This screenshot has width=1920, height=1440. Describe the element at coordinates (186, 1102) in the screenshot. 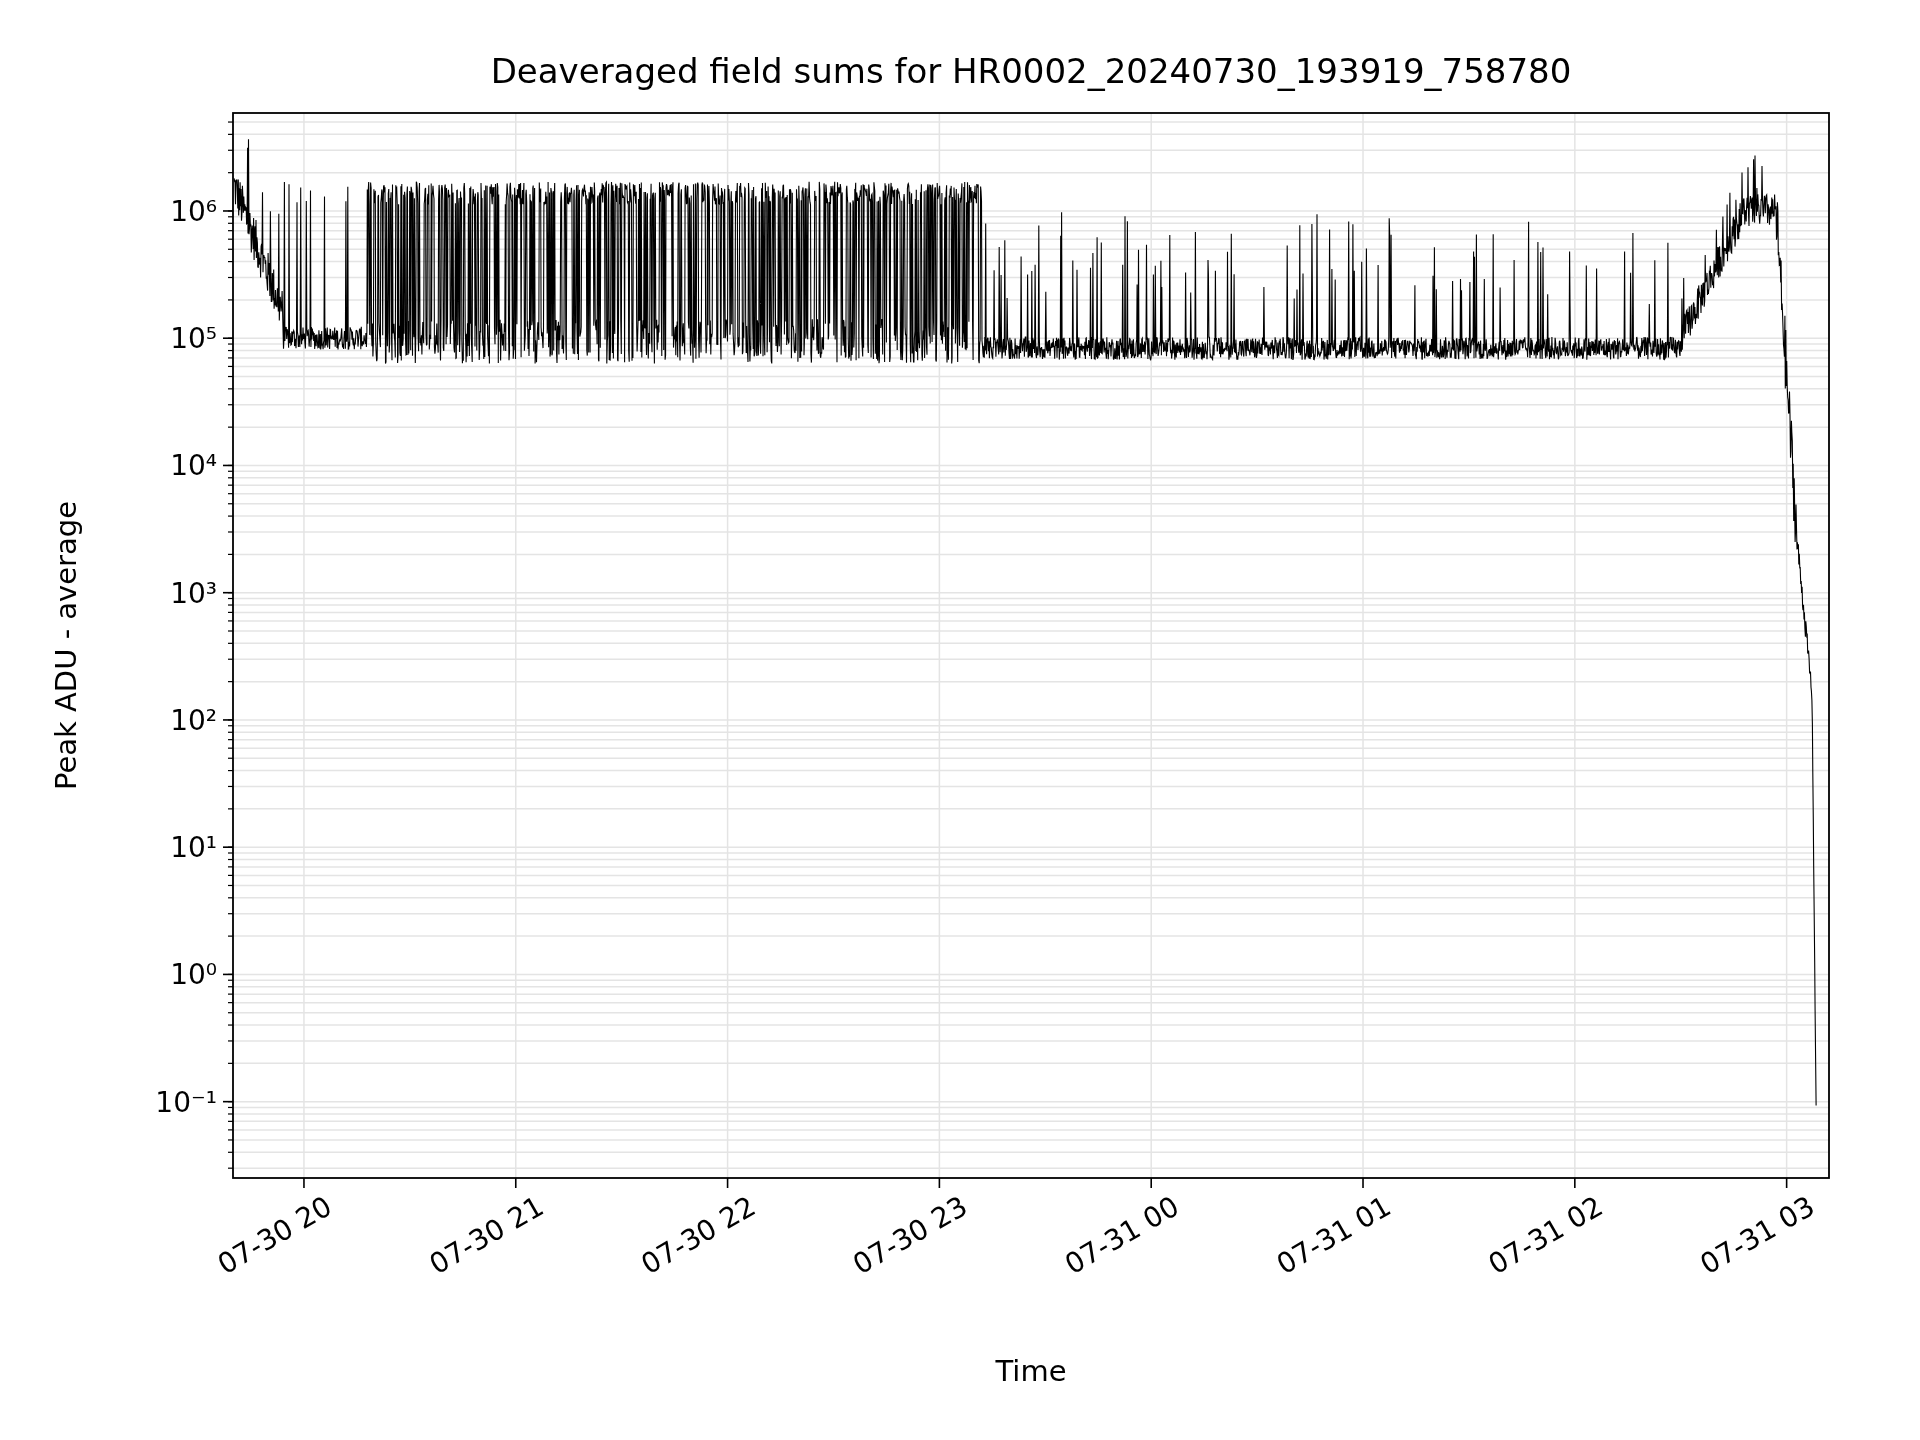

I see `y-tick-label: 10⁻¹` at that location.